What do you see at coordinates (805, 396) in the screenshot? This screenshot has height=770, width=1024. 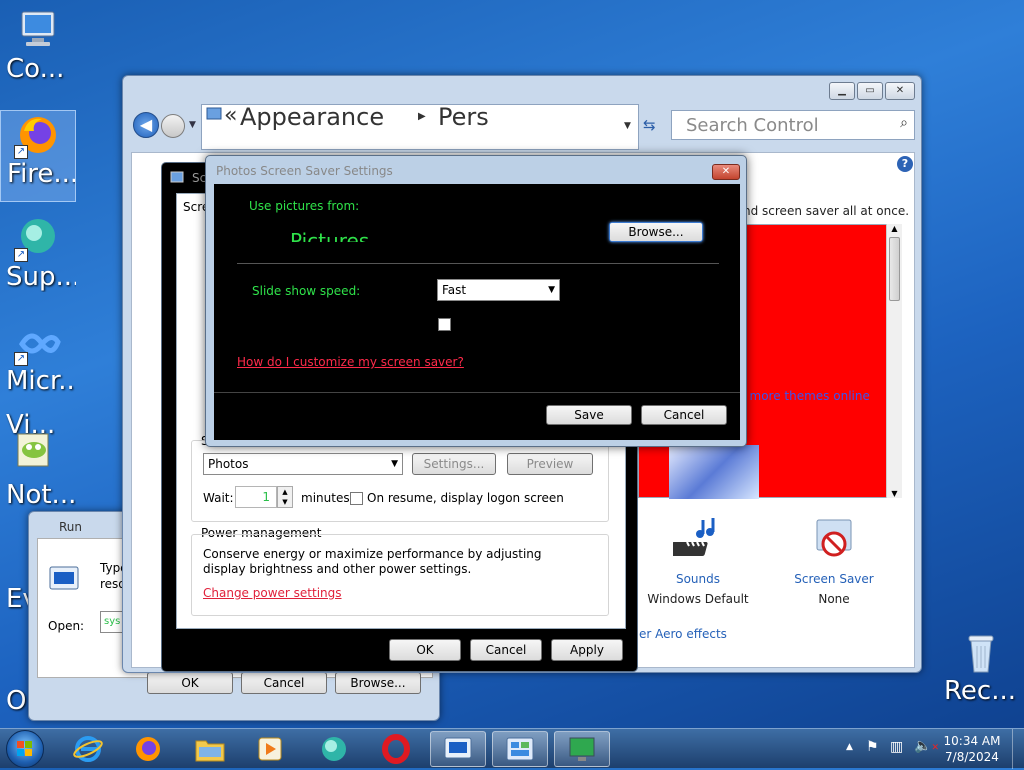 I see `more-themes-link: t more themes online` at bounding box center [805, 396].